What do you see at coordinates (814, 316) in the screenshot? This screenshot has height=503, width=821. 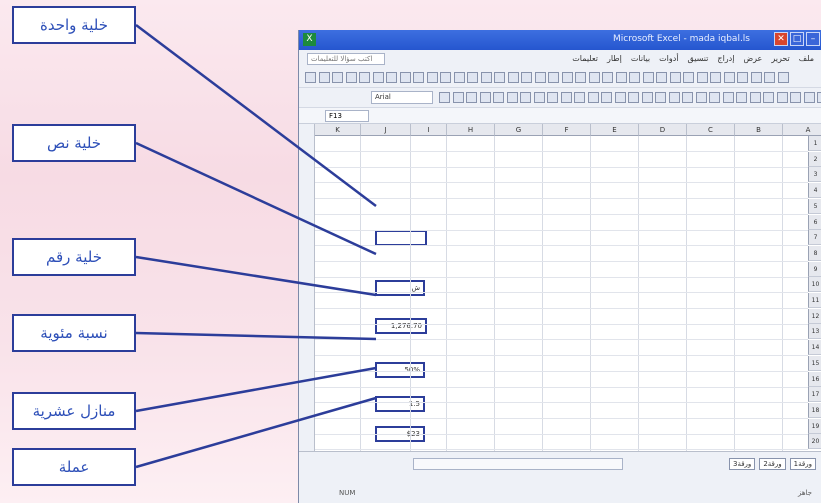 I see `row-header: 12` at bounding box center [814, 316].